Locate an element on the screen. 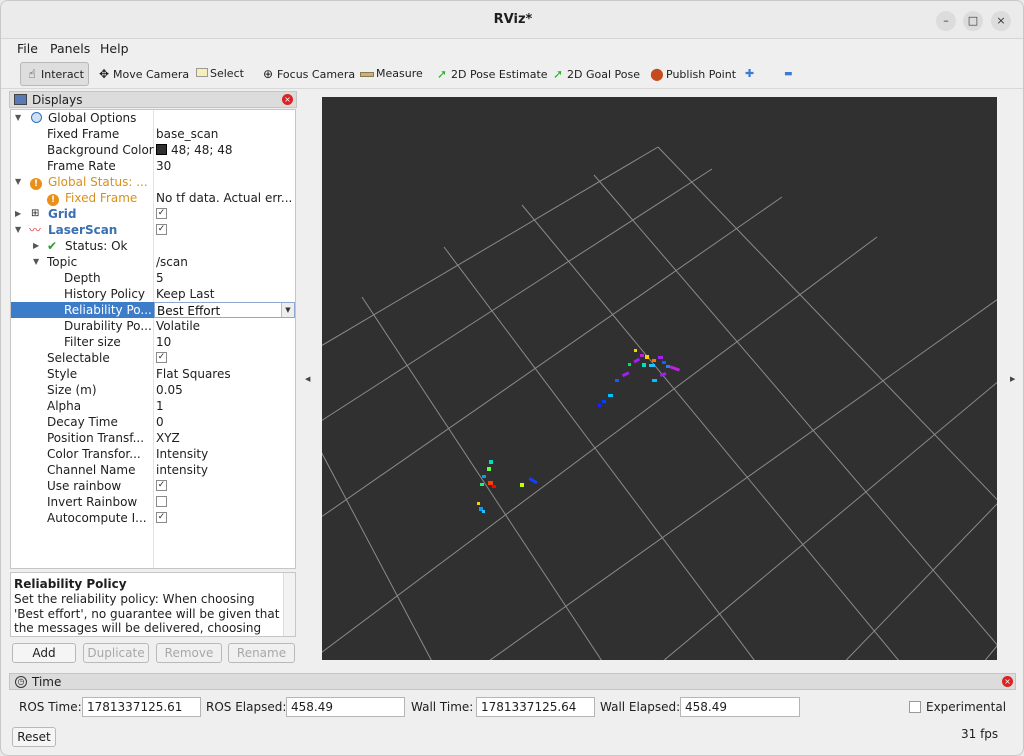 This screenshot has width=1024, height=756. row-value: XYZ is located at coordinates (225, 438).